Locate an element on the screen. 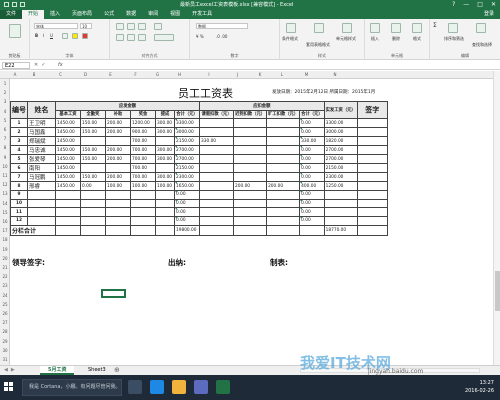  cell-value: 3000.00 is located at coordinates (187, 132).